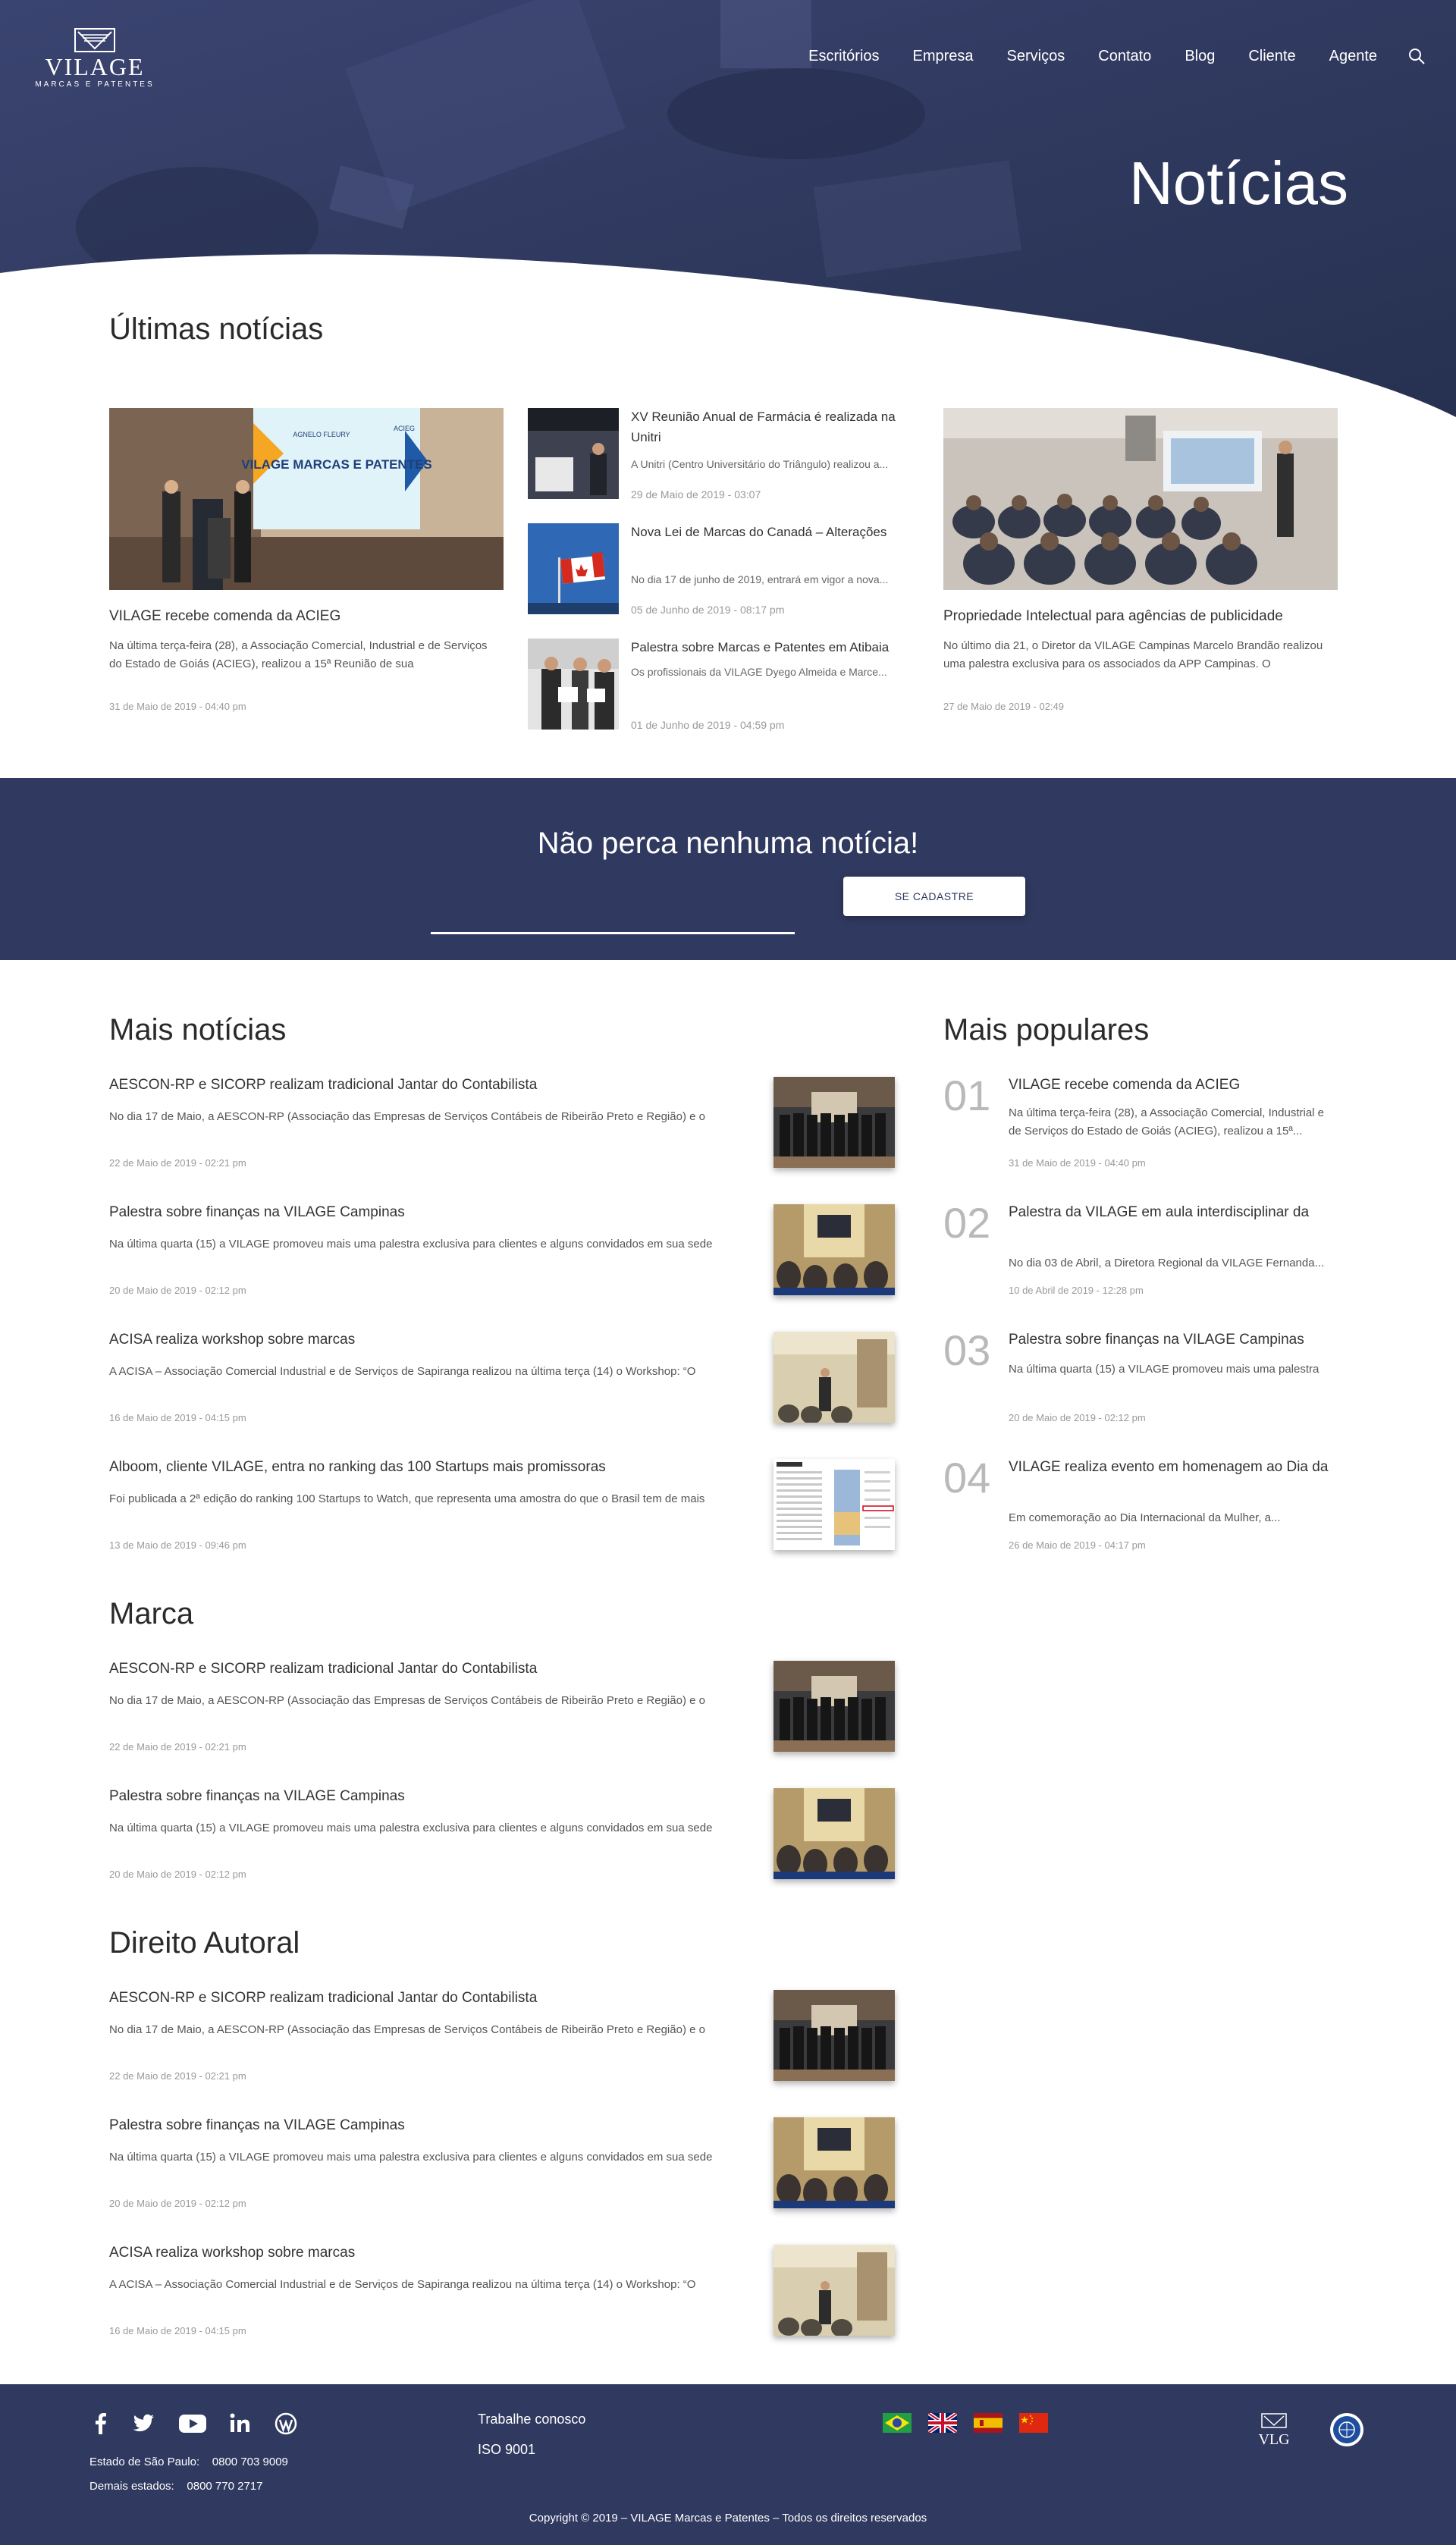  I want to click on popular-item-4-date: 26 de Maio de 2019 - 04:17 pm, so click(1077, 1545).